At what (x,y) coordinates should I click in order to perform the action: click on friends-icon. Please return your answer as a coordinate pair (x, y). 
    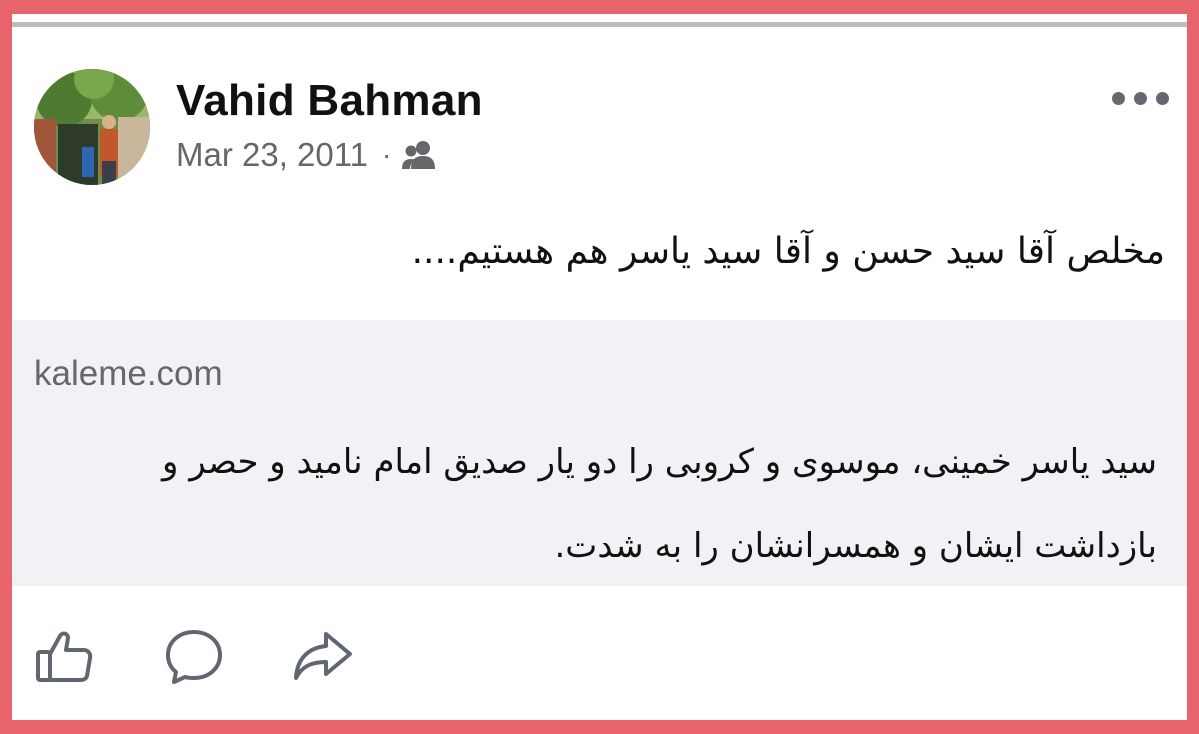
    Looking at the image, I should click on (419, 155).